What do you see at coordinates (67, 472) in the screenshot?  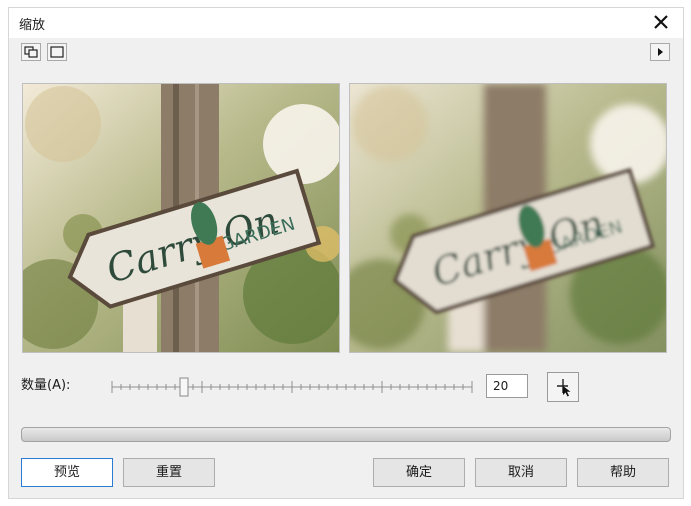 I see `preview-button: 预览` at bounding box center [67, 472].